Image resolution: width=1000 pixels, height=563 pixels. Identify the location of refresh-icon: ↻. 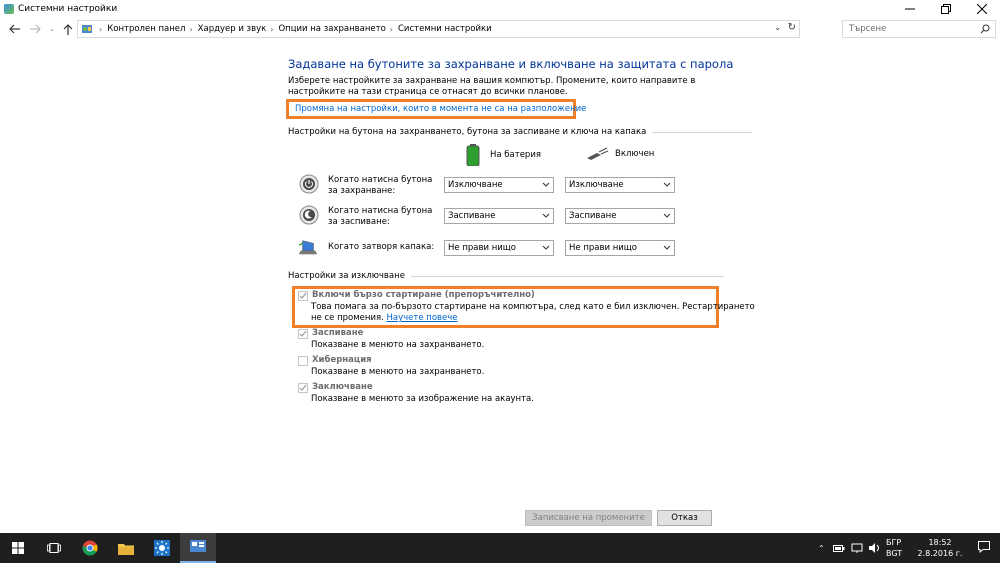
(792, 27).